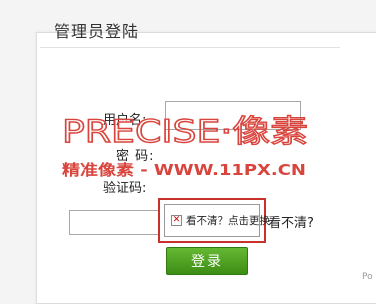 The image size is (376, 304). I want to click on captcha-input, so click(117, 222).